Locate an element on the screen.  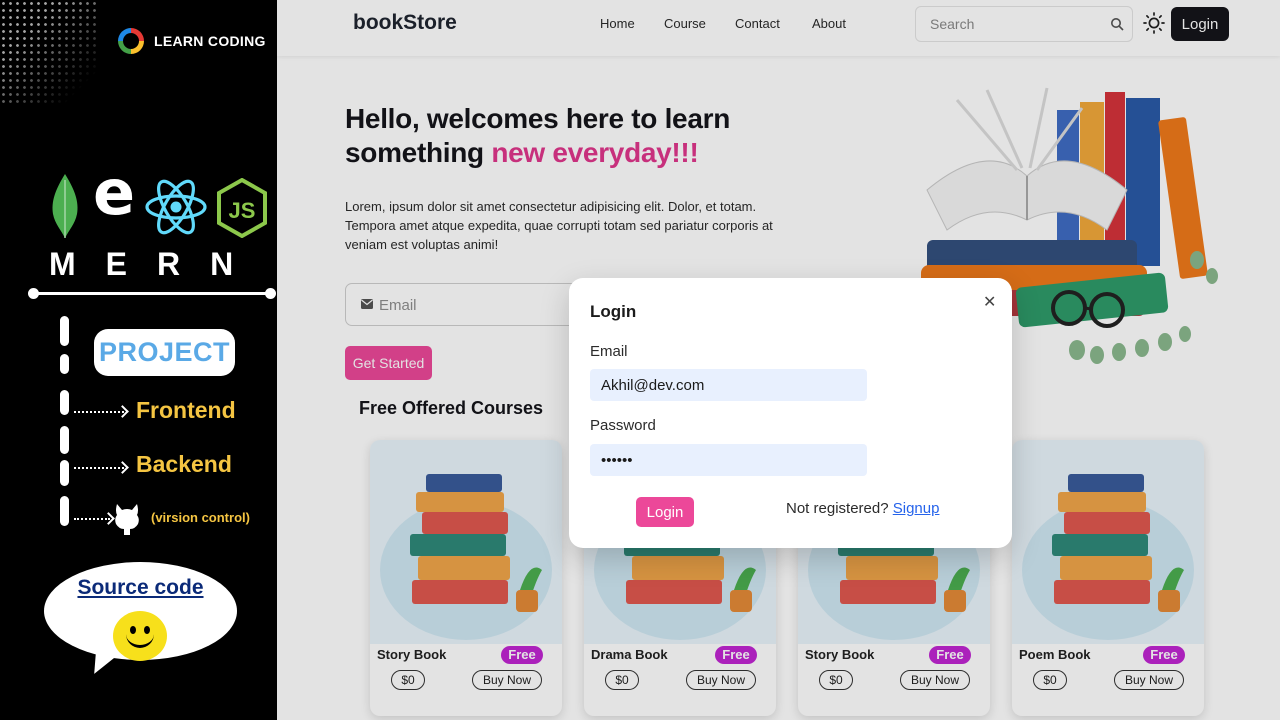
close-icon: ✕ is located at coordinates (989, 302).